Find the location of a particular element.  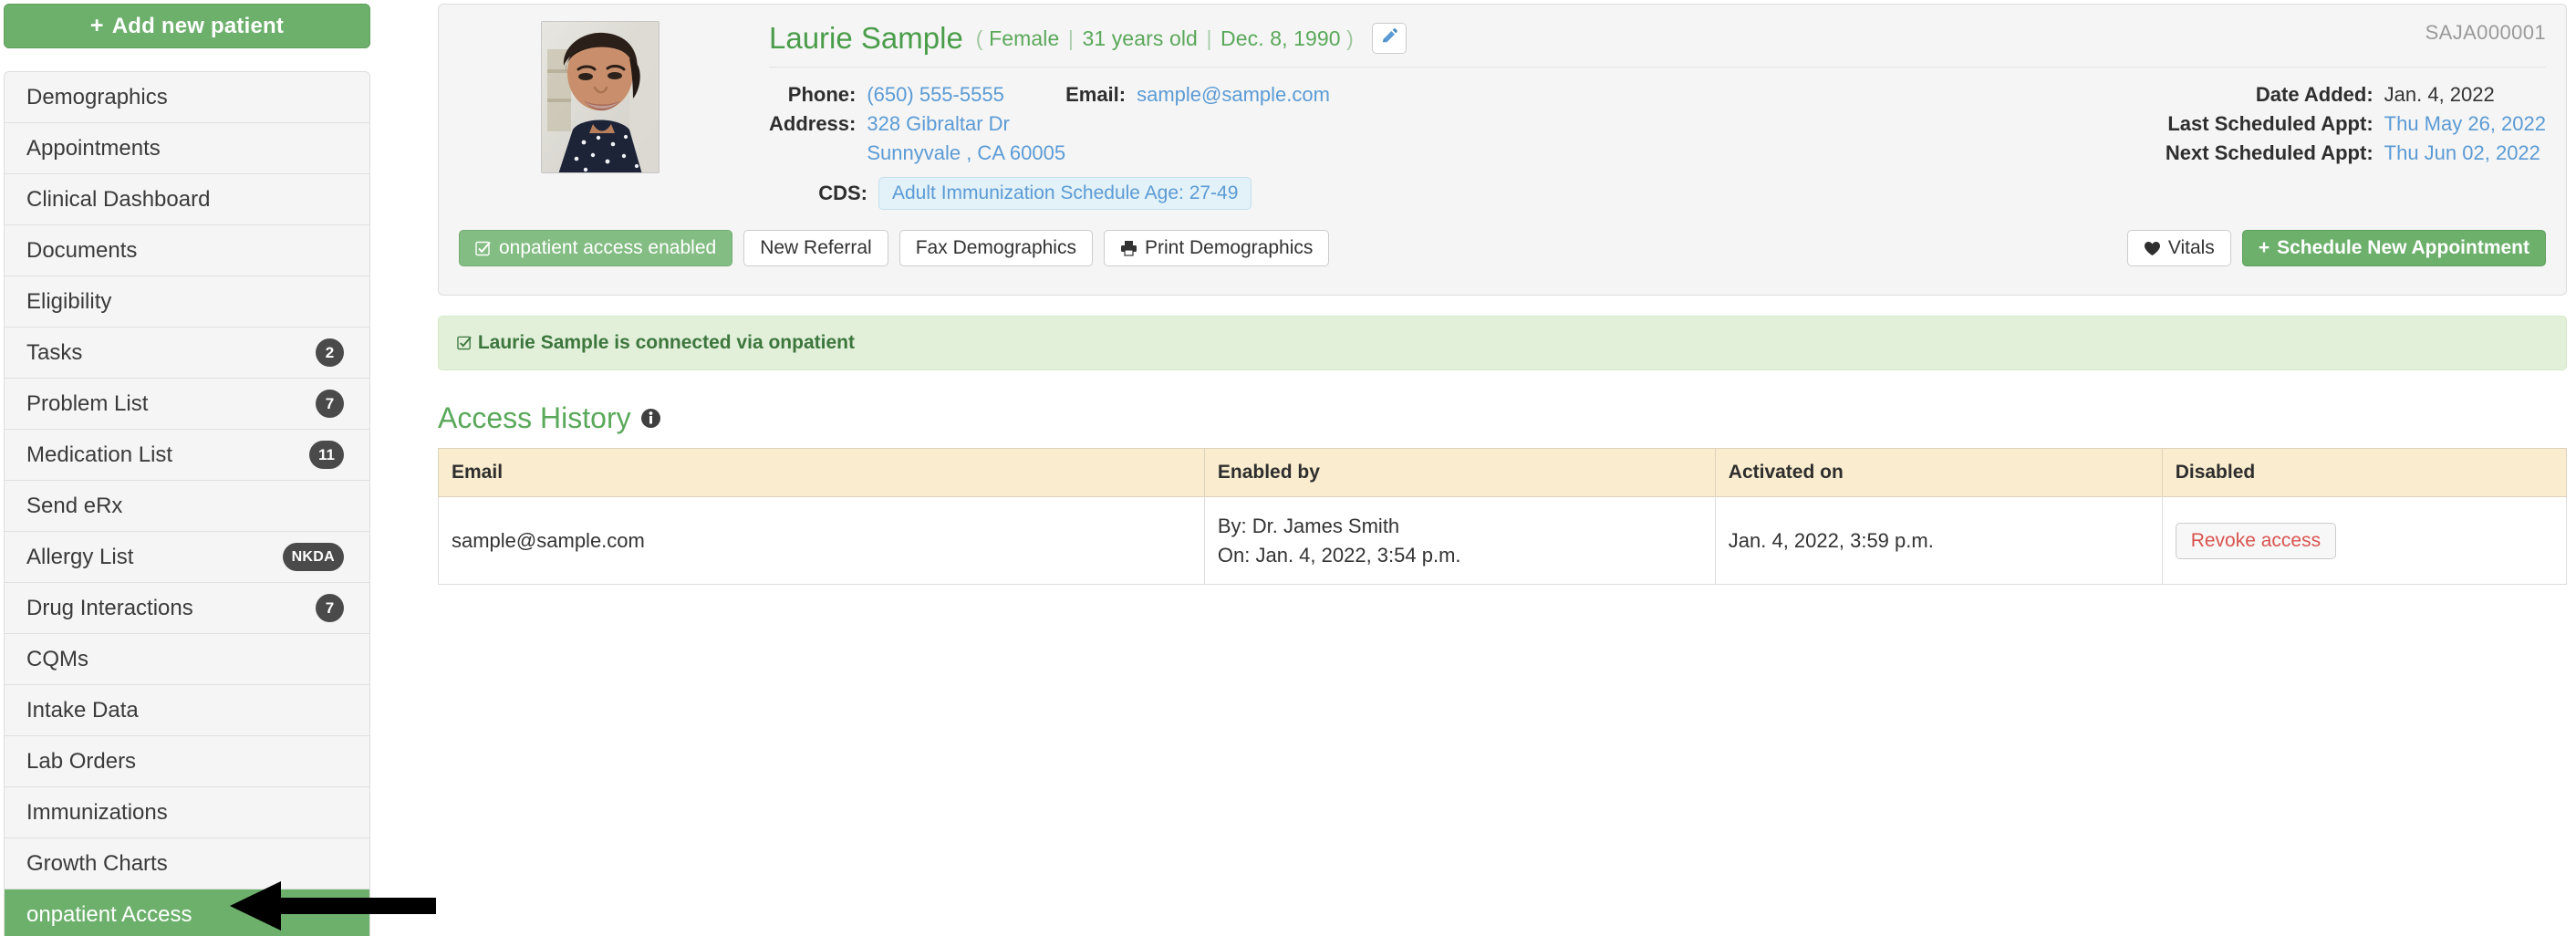

address-row: Address: 328 Gibraltar Dr is located at coordinates (917, 124).